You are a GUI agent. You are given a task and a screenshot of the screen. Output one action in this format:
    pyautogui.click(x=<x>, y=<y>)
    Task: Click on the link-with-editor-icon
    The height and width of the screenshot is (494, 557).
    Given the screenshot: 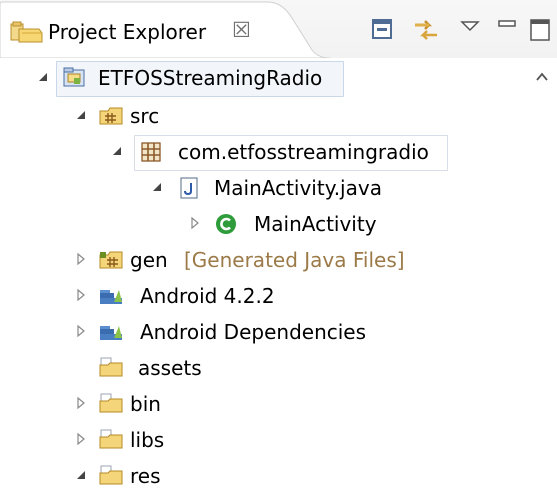 What is the action you would take?
    pyautogui.click(x=426, y=30)
    